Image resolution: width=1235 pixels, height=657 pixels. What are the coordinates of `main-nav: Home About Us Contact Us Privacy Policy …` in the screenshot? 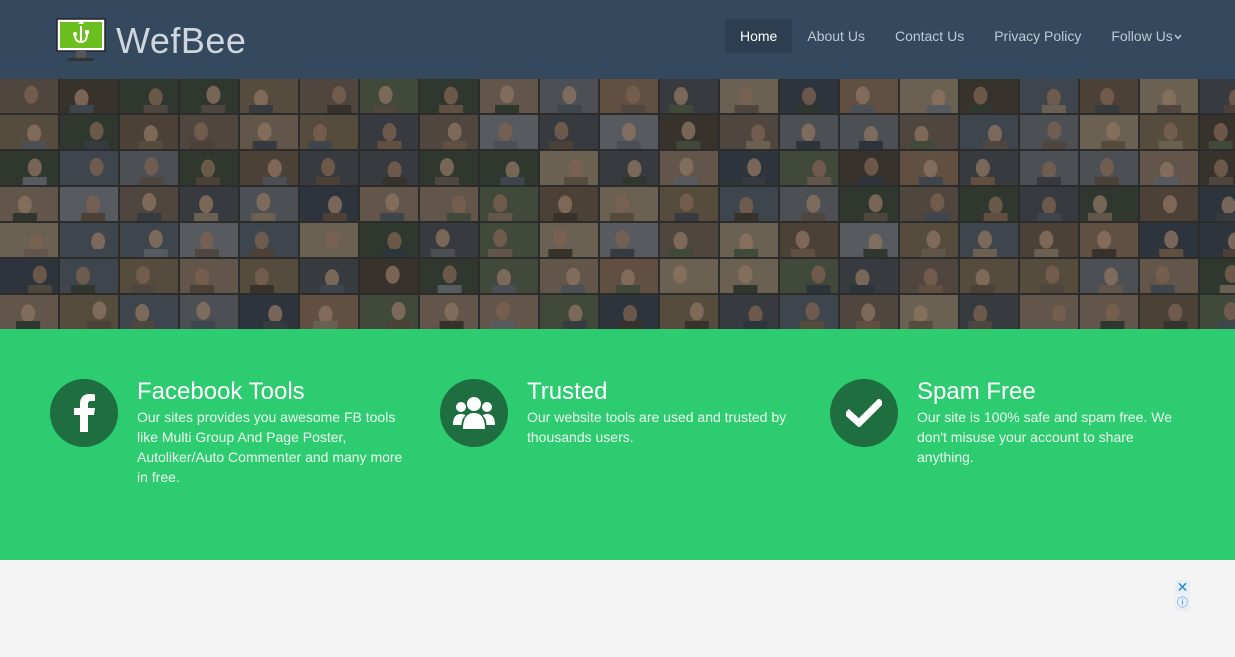 It's located at (961, 36).